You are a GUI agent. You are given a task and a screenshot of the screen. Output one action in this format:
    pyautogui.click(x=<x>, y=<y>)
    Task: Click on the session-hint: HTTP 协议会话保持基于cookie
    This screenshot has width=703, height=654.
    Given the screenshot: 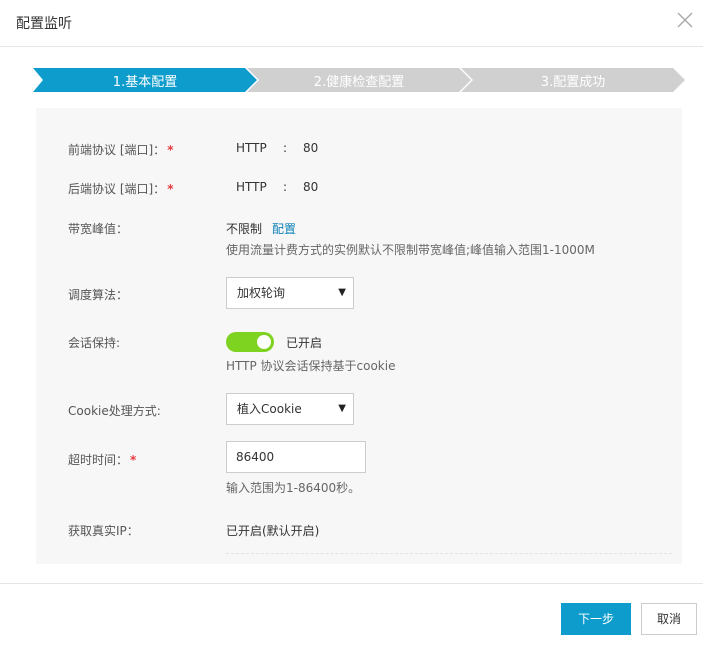 What is the action you would take?
    pyautogui.click(x=311, y=366)
    